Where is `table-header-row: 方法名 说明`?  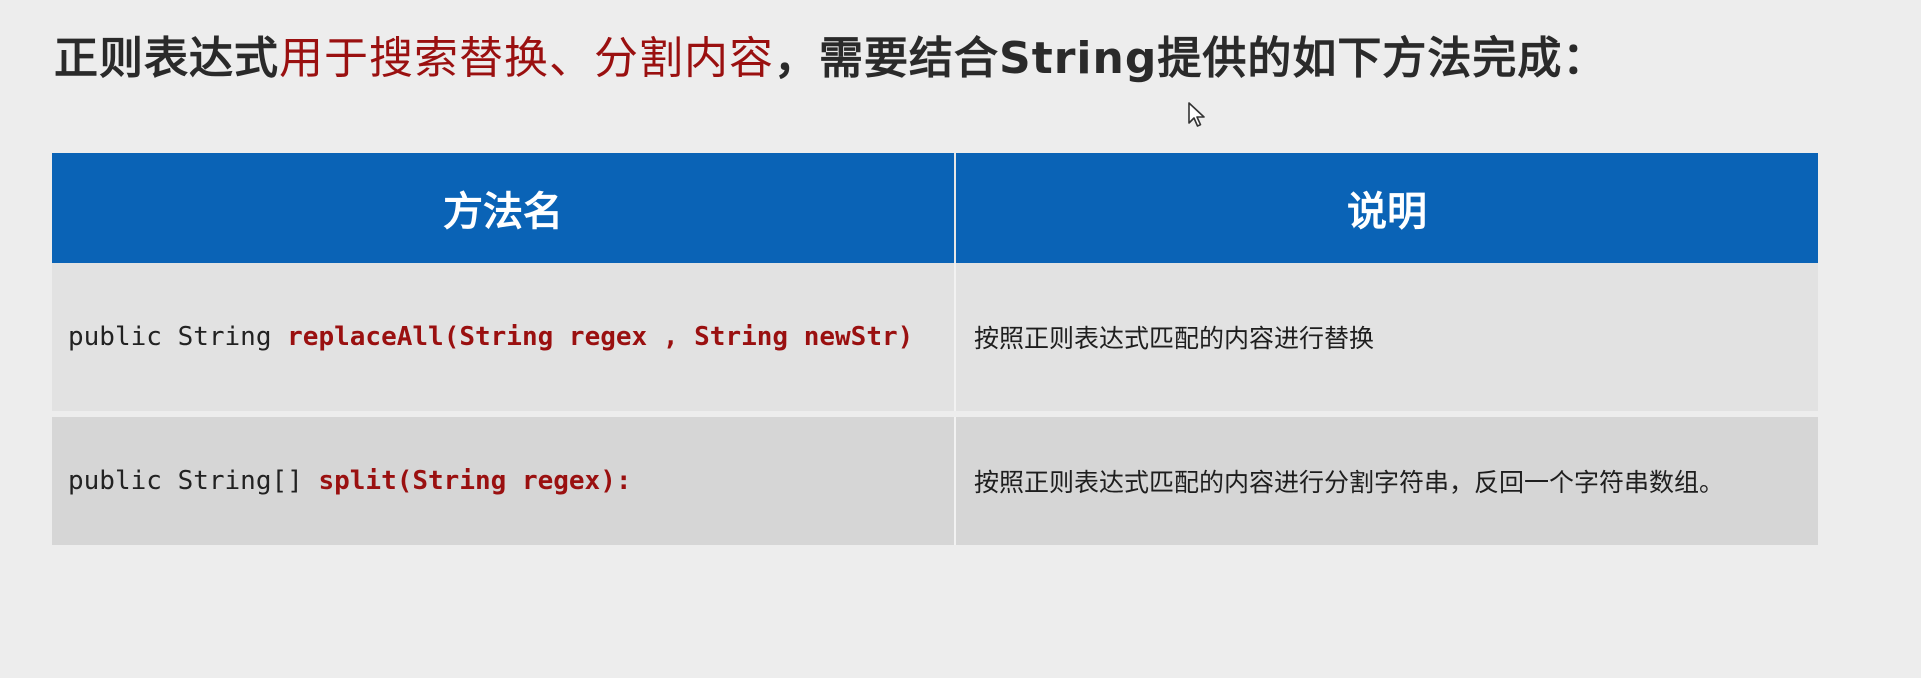 table-header-row: 方法名 说明 is located at coordinates (935, 208).